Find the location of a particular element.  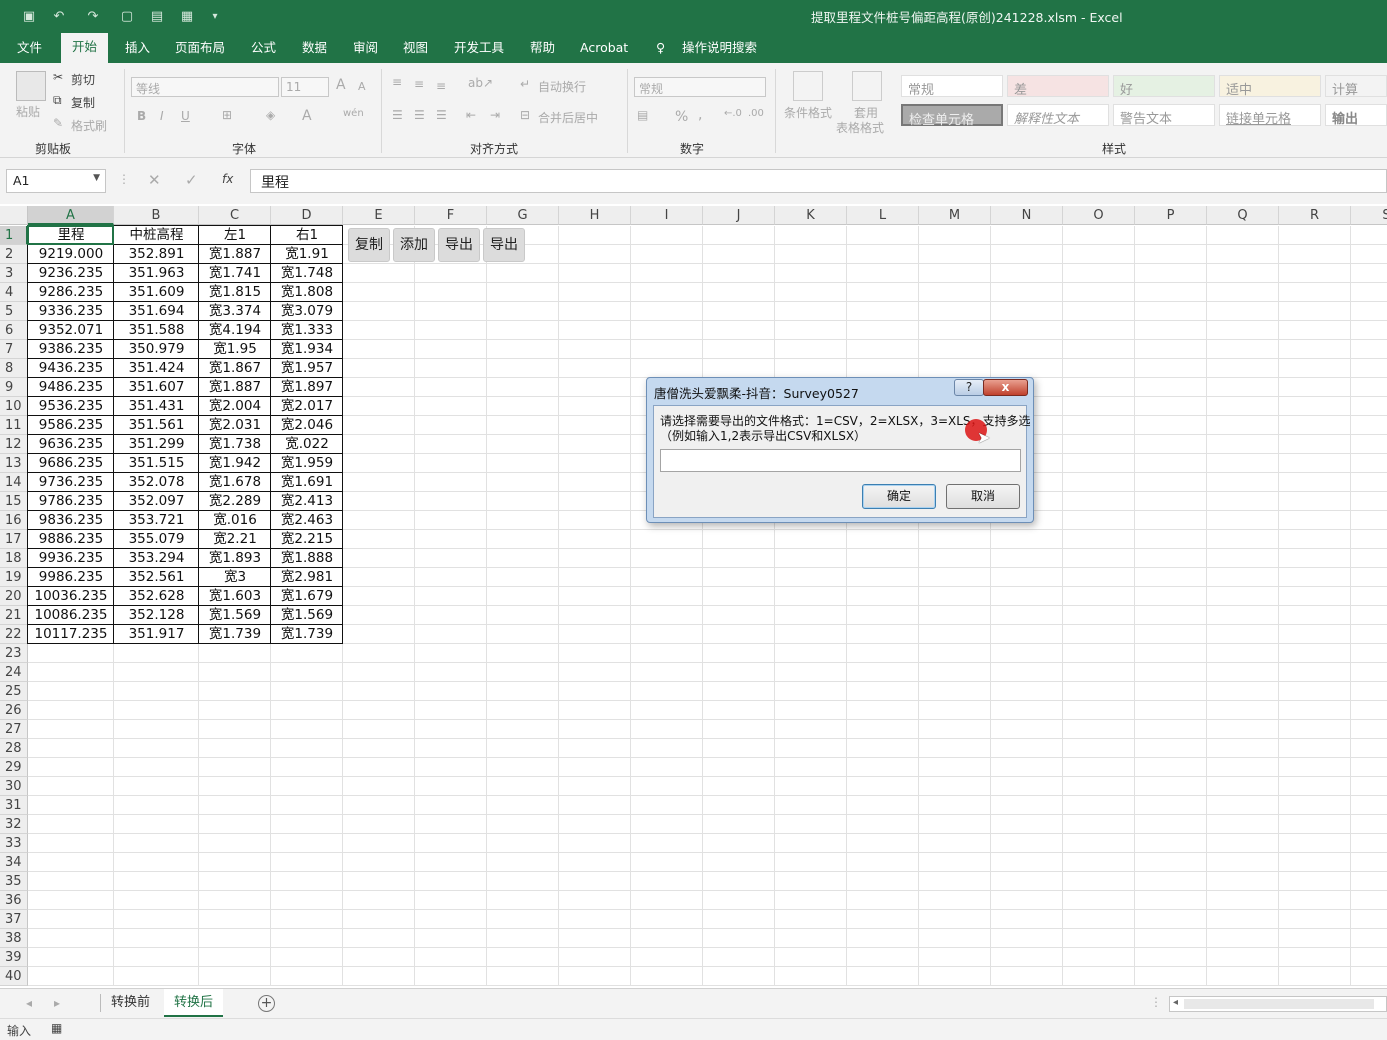

font-color-button: A is located at coordinates (307, 116).